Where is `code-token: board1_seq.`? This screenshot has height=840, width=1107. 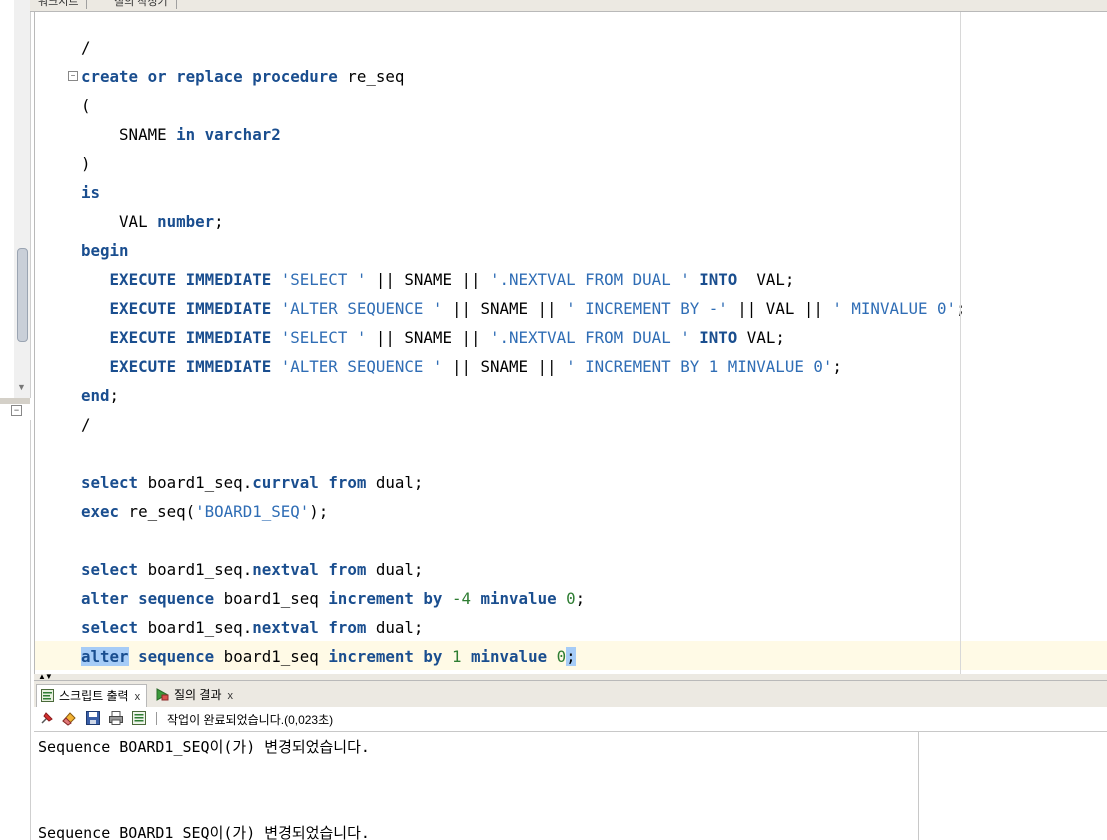
code-token: board1_seq. is located at coordinates (195, 627).